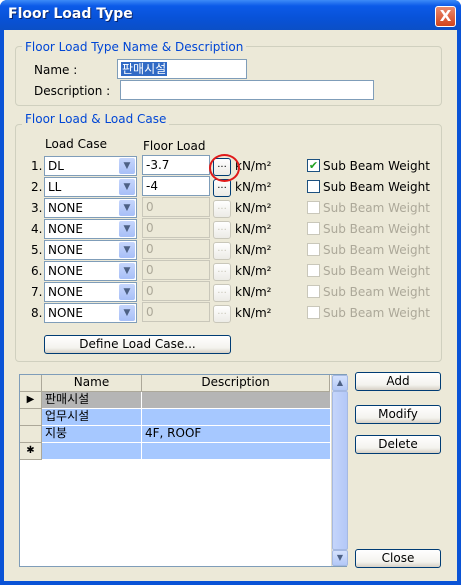  I want to click on scroll-down-icon: ▼, so click(340, 558).